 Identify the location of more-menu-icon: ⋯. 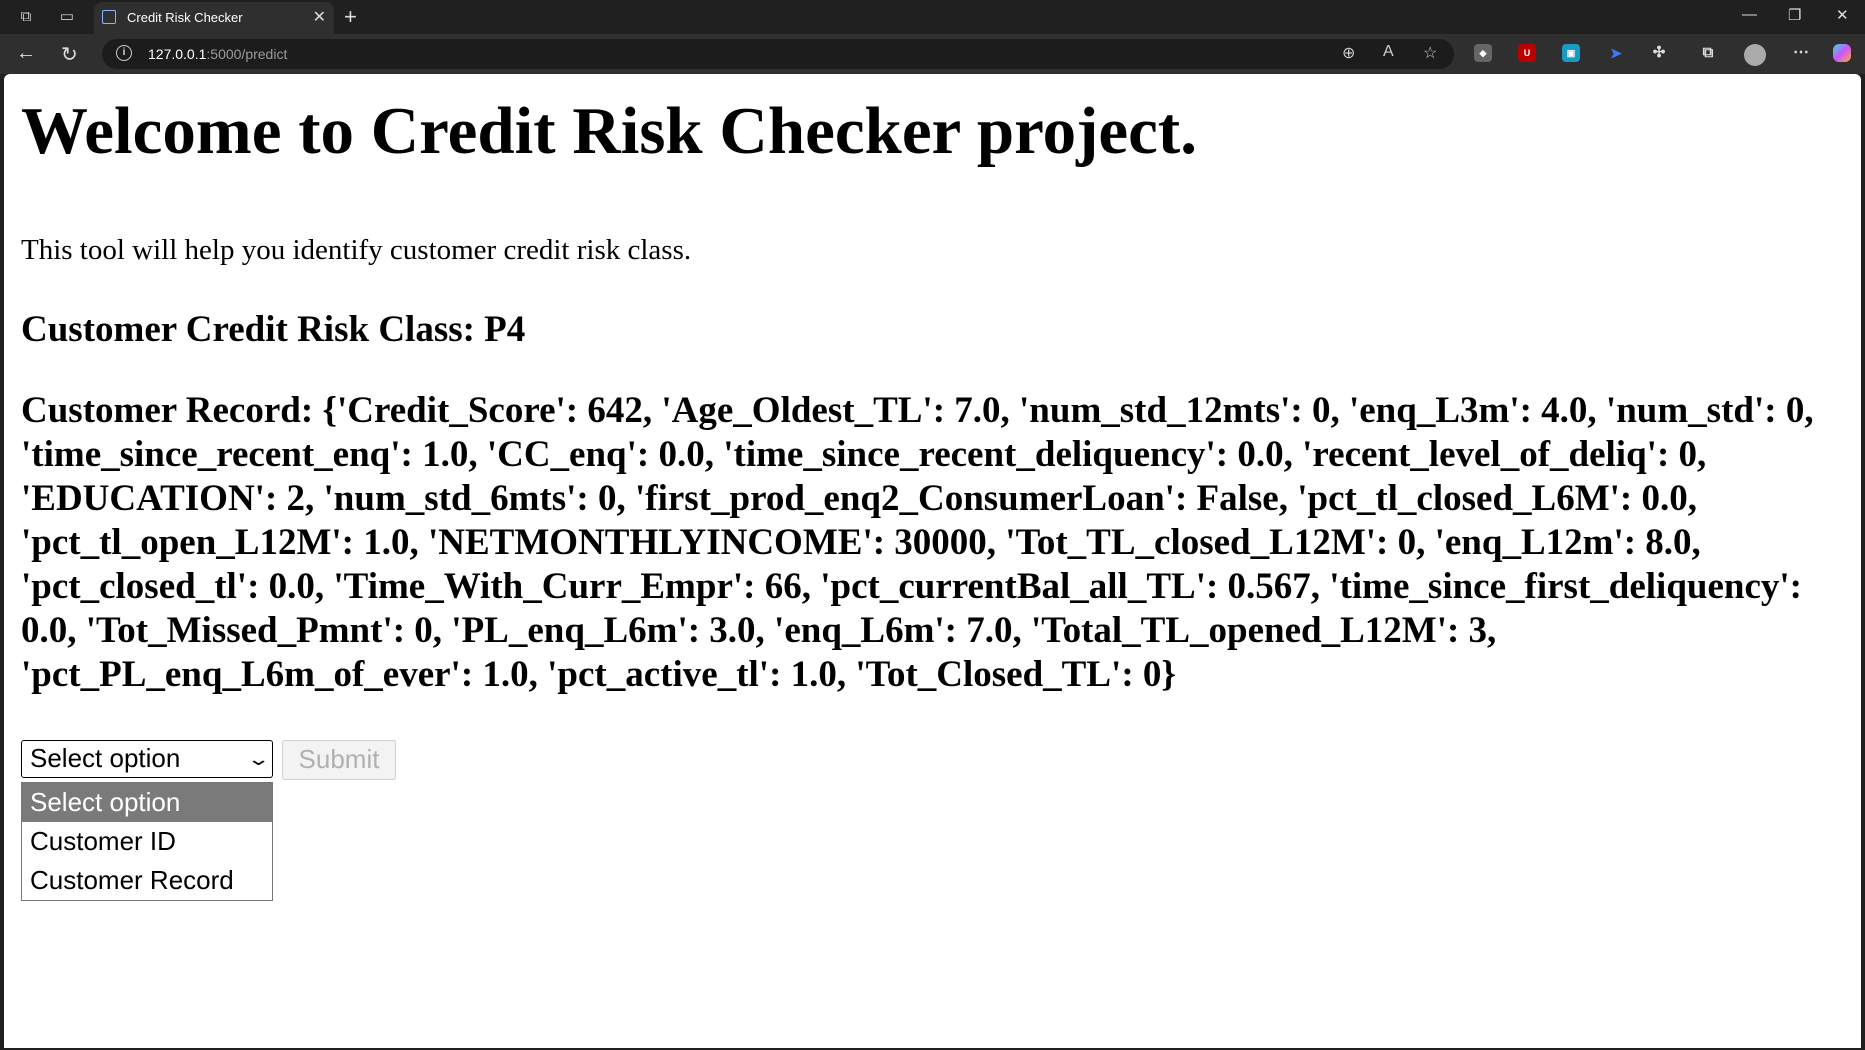
(1801, 53).